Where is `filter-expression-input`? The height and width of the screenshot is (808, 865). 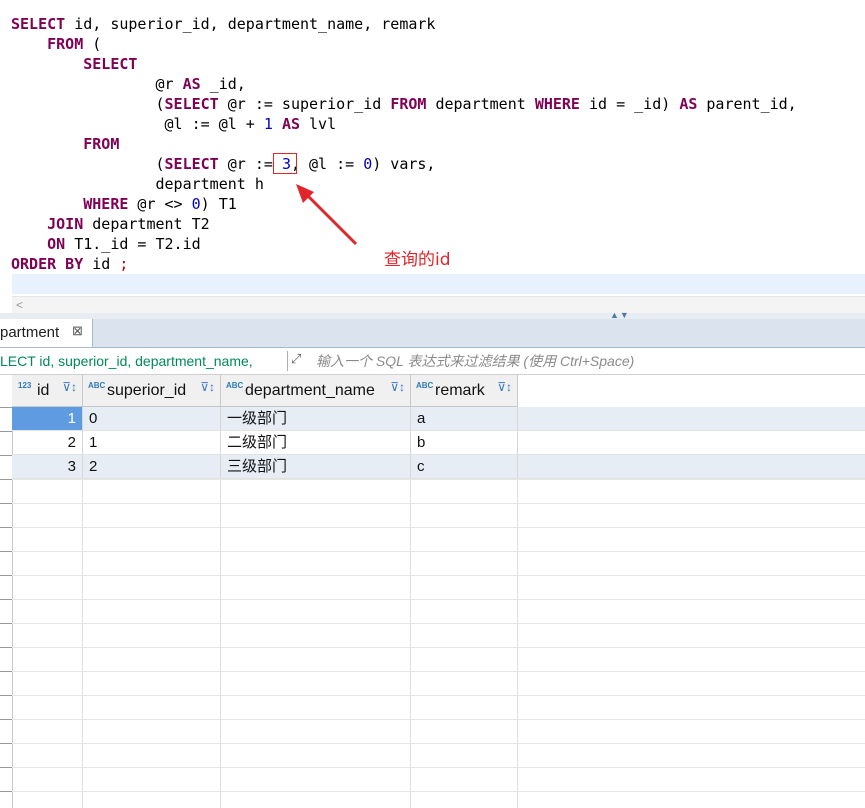
filter-expression-input is located at coordinates (588, 361).